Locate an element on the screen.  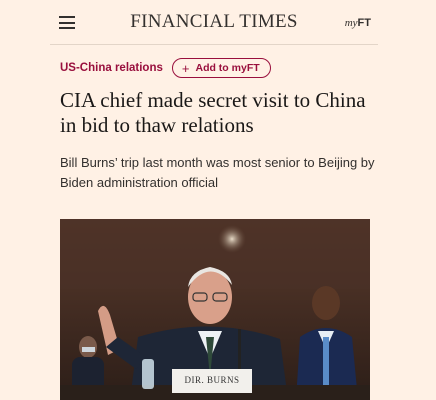
masthead-logo: FINANCIAL TIMES is located at coordinates (214, 22).